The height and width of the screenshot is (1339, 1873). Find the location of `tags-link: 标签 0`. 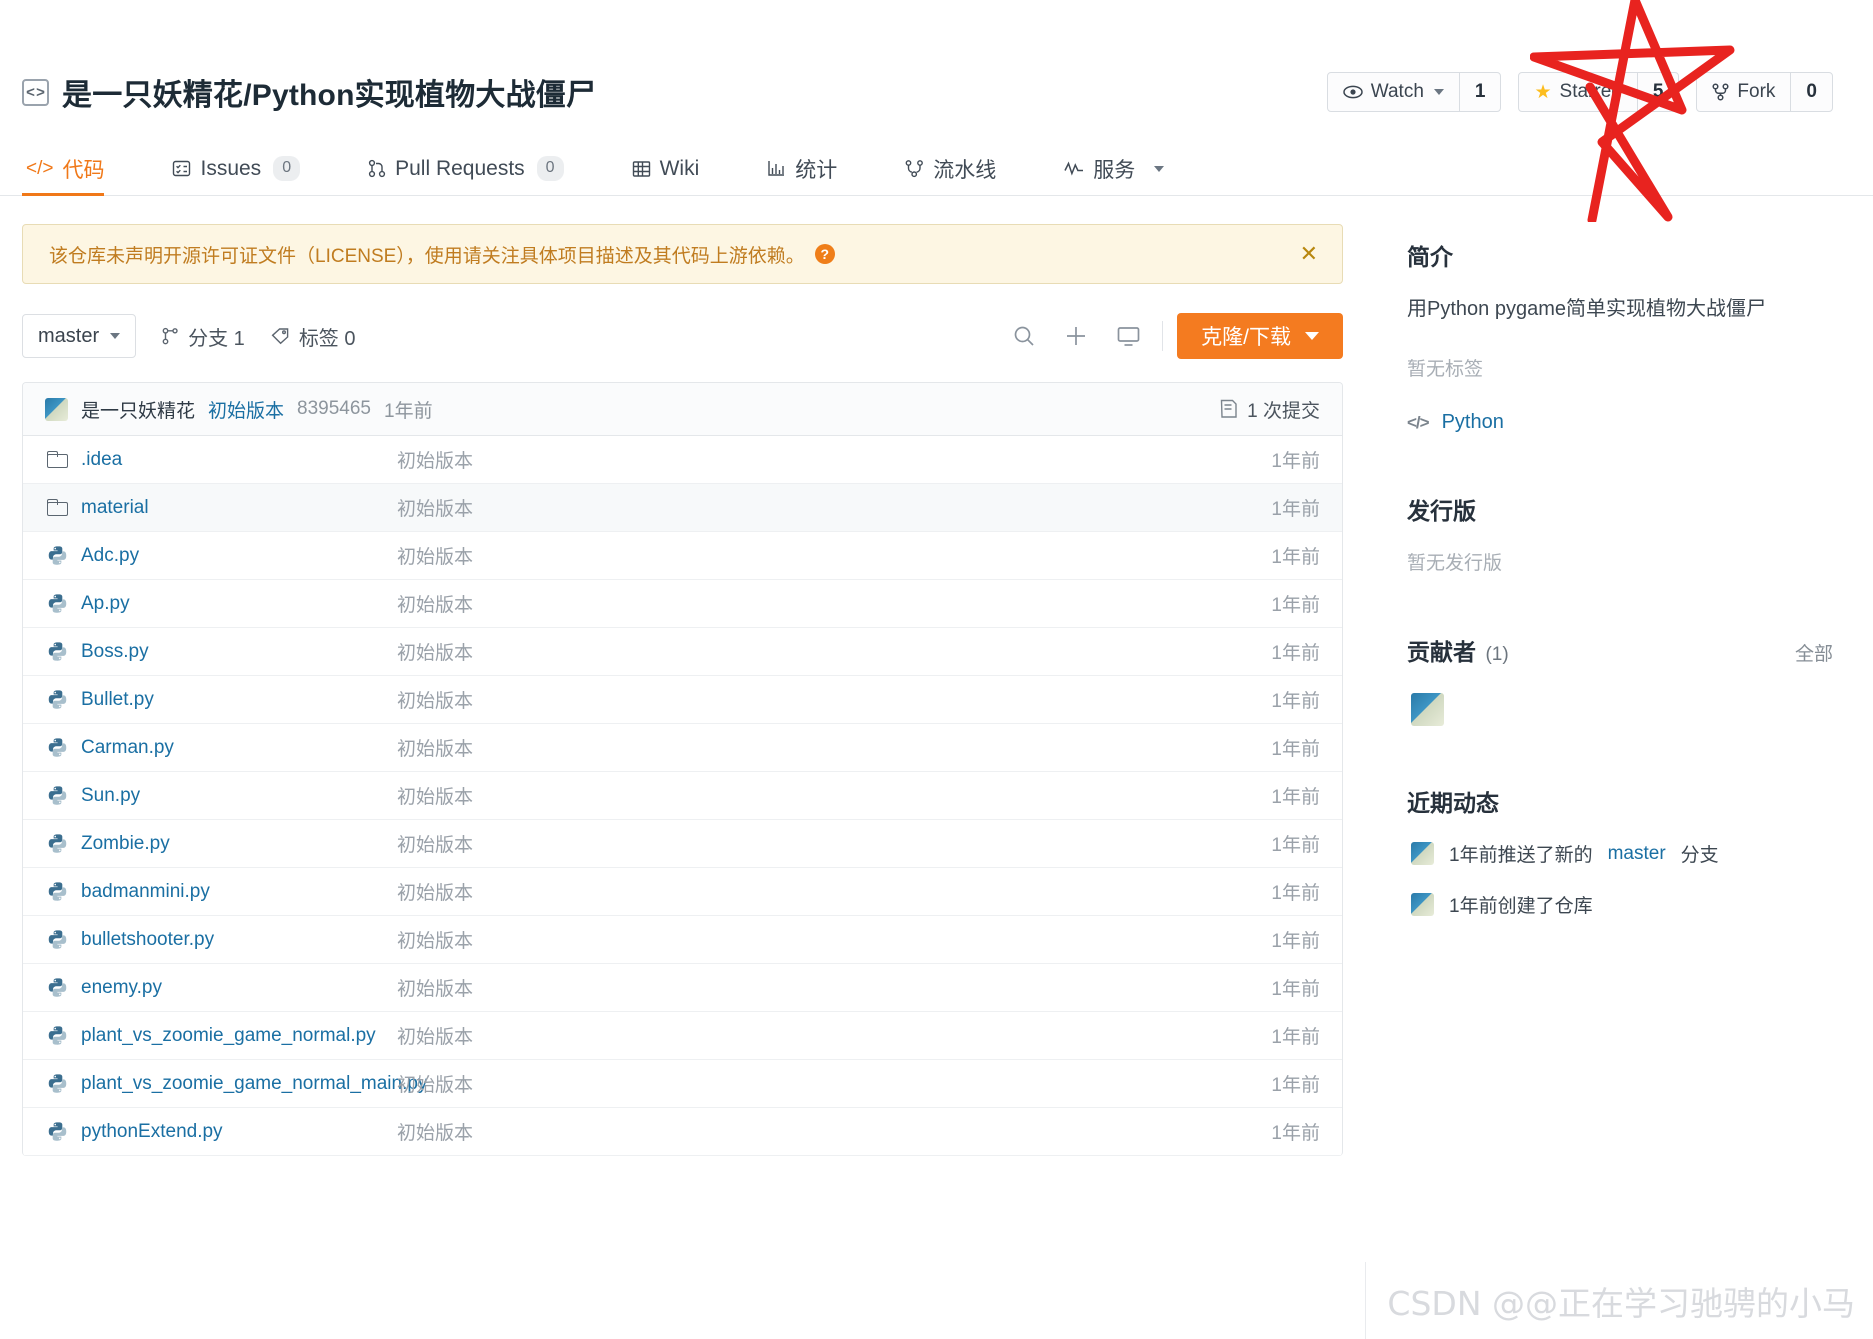

tags-link: 标签 0 is located at coordinates (313, 336).